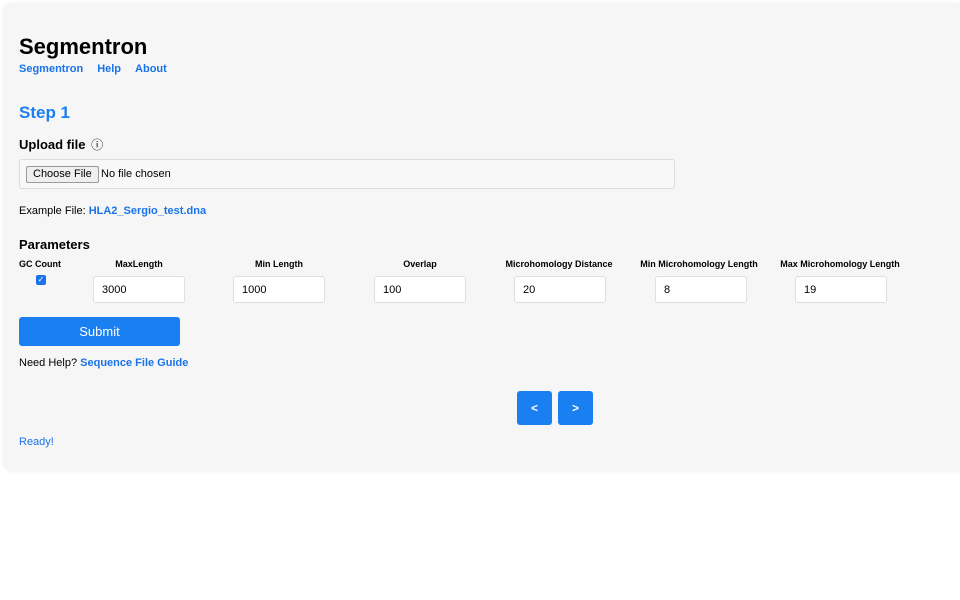  I want to click on help-prefix: Need Help?, so click(48, 363).